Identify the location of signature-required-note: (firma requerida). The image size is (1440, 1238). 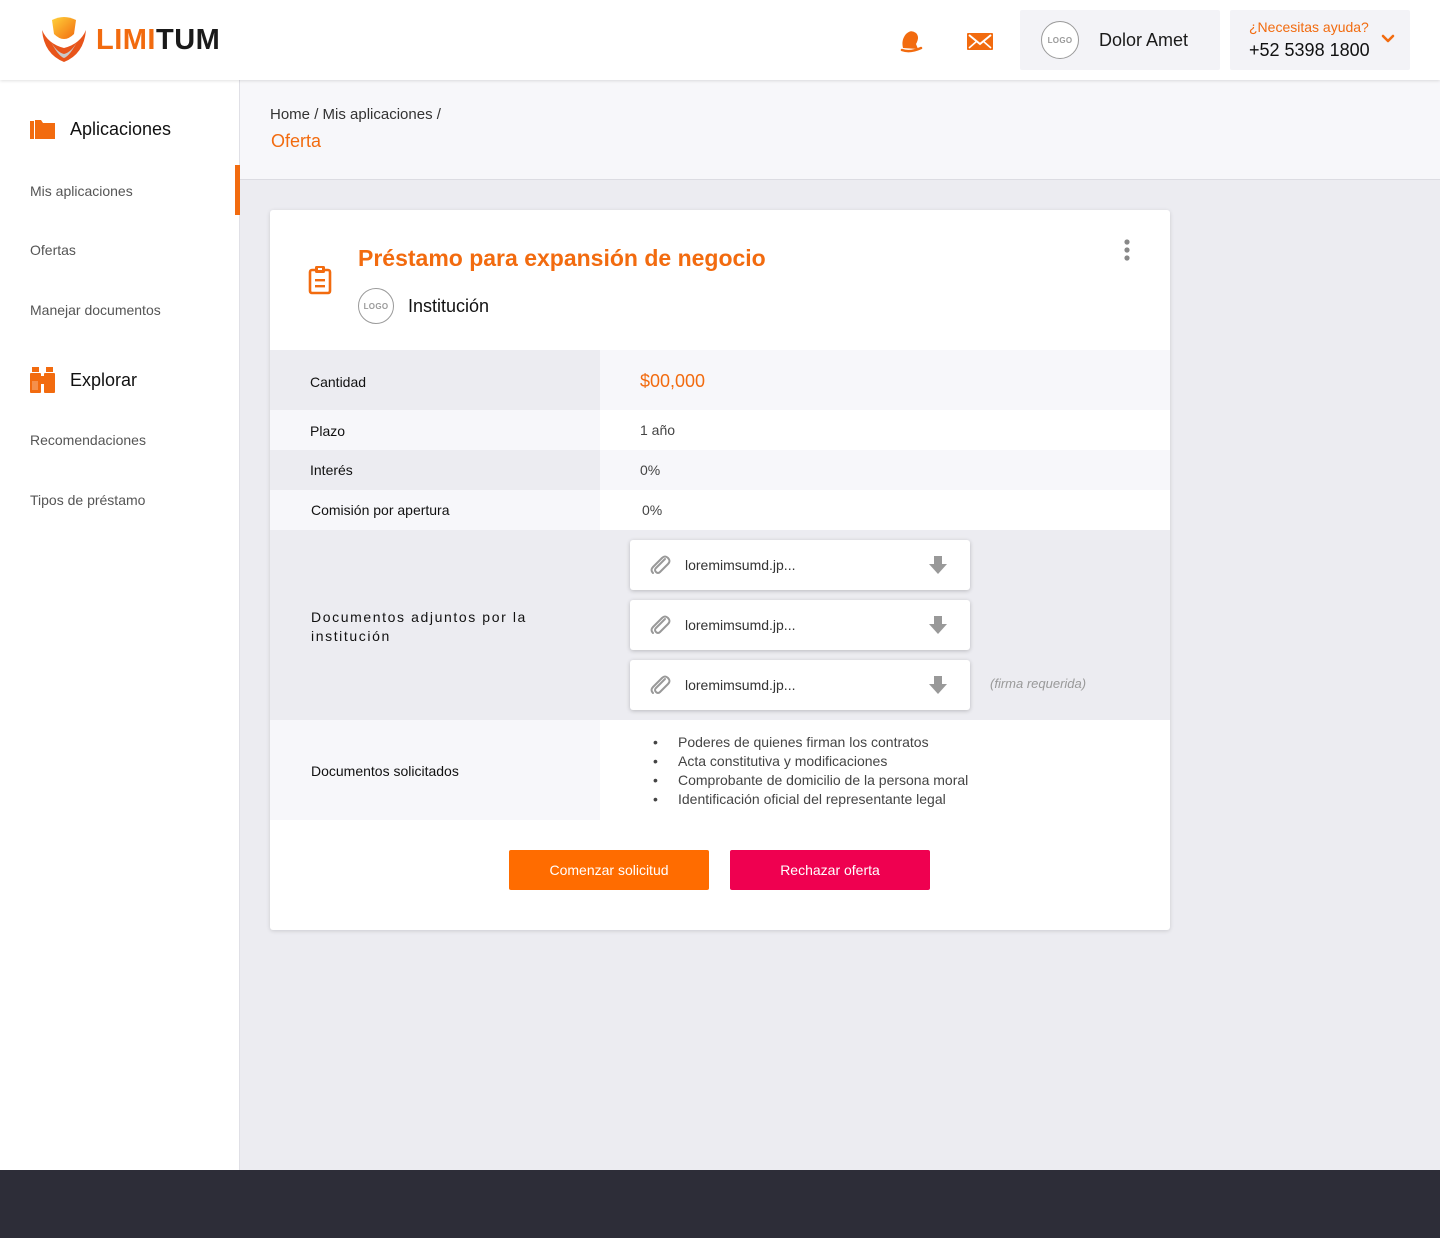
(1038, 683).